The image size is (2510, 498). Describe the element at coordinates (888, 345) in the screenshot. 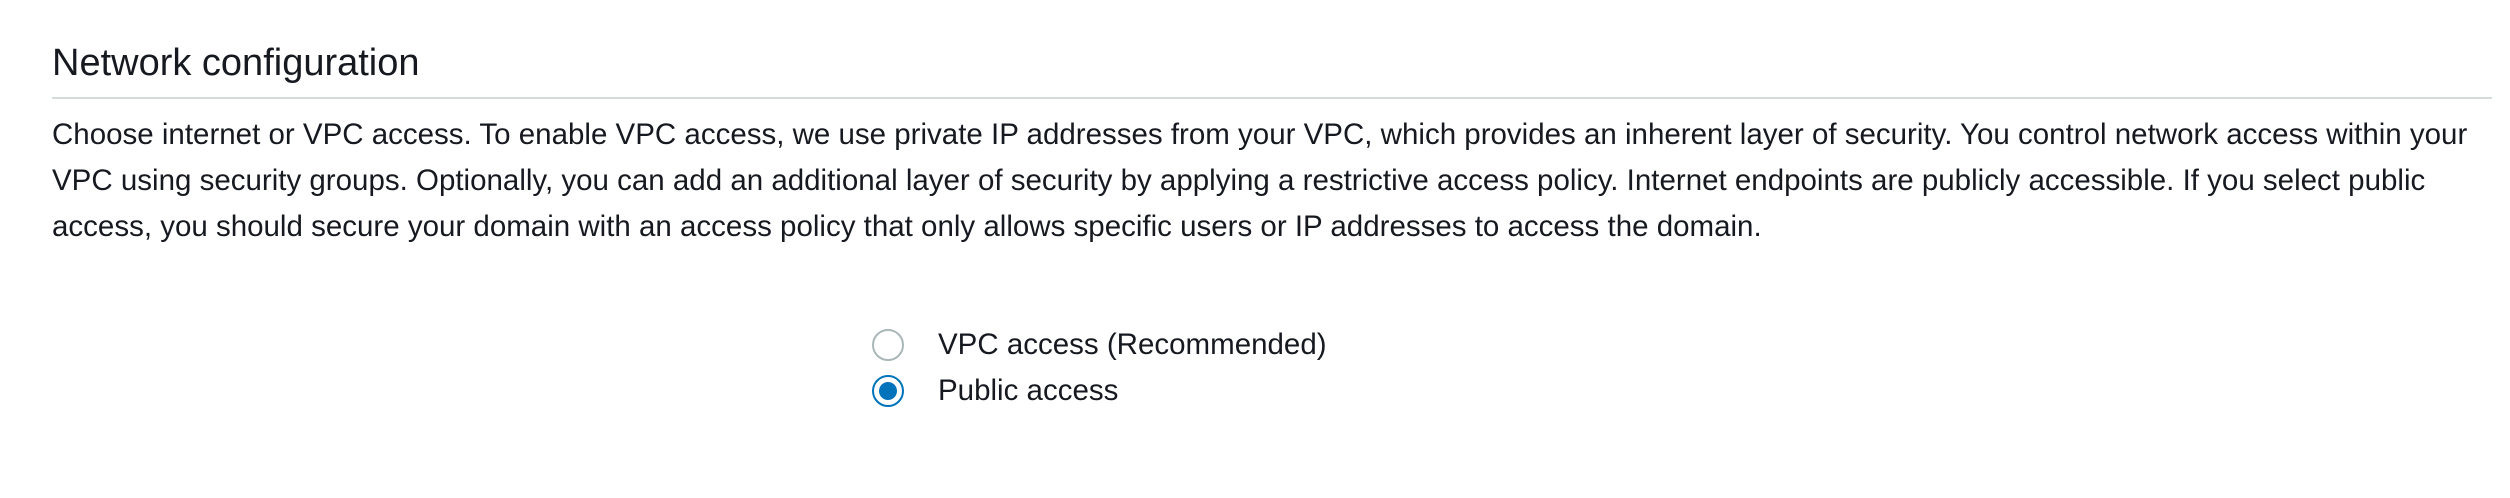

I see `radio-button-vpc-access` at that location.